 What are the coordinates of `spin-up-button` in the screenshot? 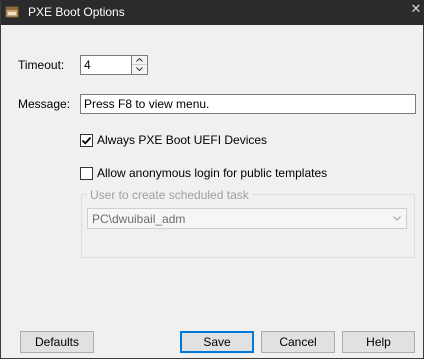 It's located at (139, 60).